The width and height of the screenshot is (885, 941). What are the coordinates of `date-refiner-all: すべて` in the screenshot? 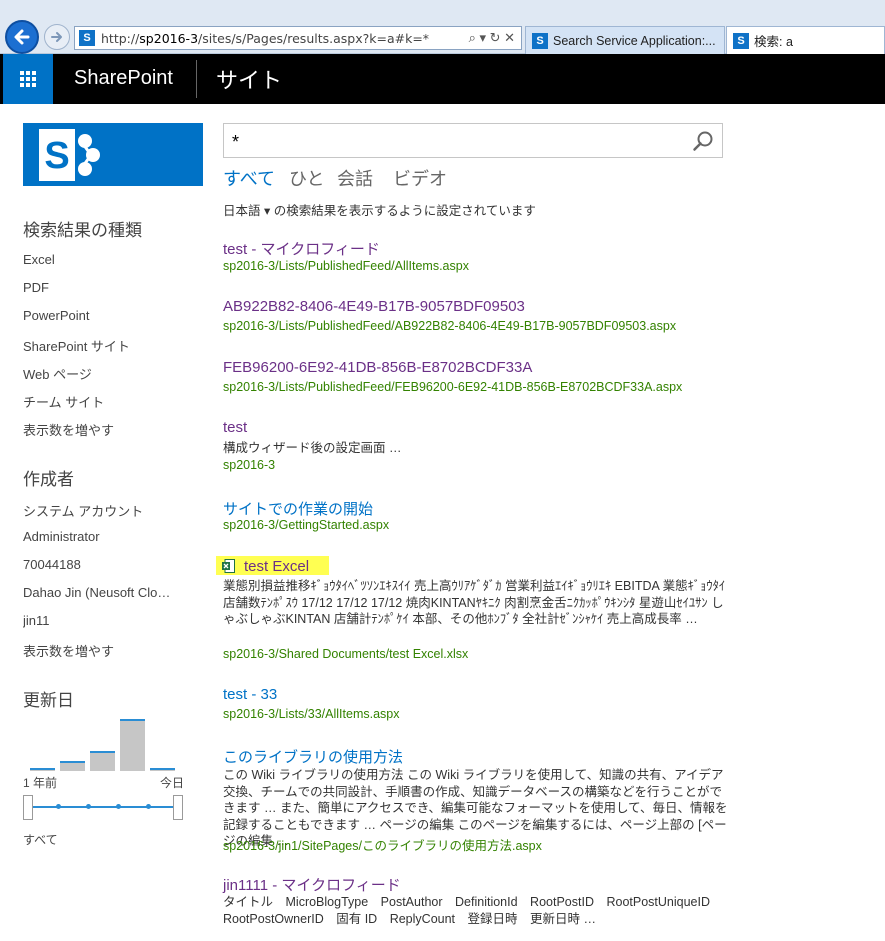 It's located at (40, 839).